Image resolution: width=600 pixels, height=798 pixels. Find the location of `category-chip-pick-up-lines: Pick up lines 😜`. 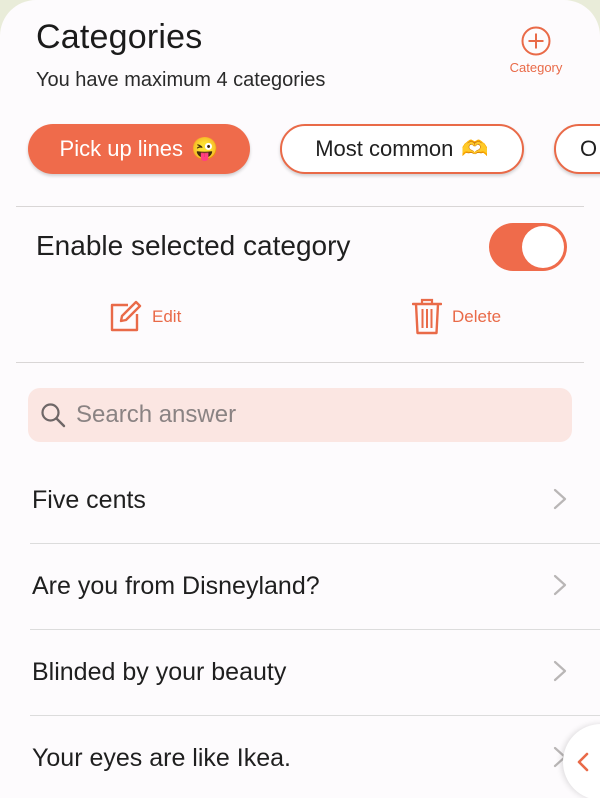

category-chip-pick-up-lines: Pick up lines 😜 is located at coordinates (139, 149).